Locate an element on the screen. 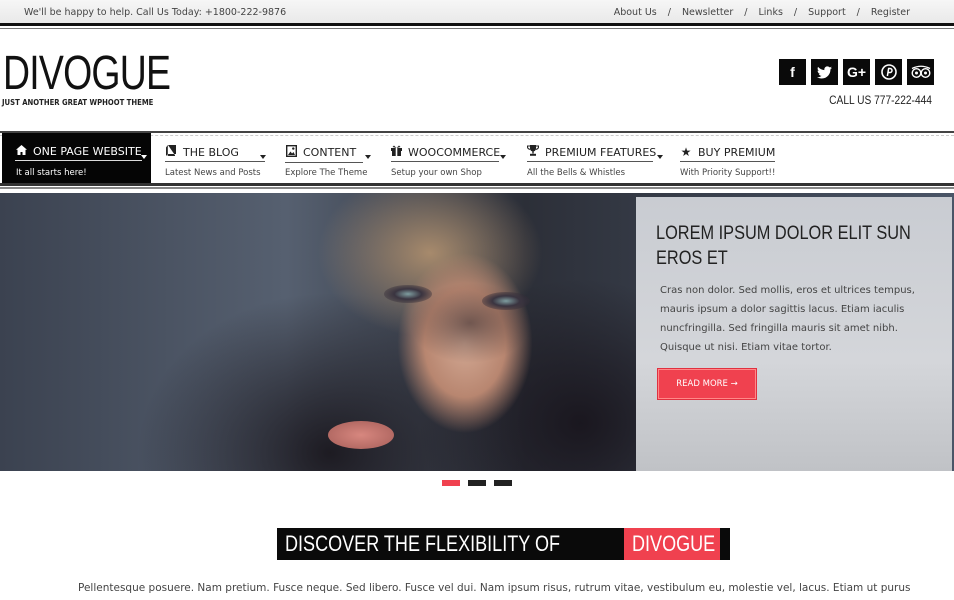 This screenshot has width=954, height=600. trophy-icon is located at coordinates (533, 152).